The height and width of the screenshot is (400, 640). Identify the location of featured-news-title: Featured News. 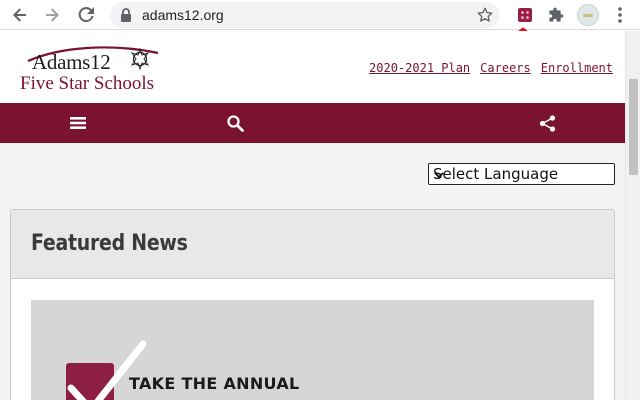
(109, 243).